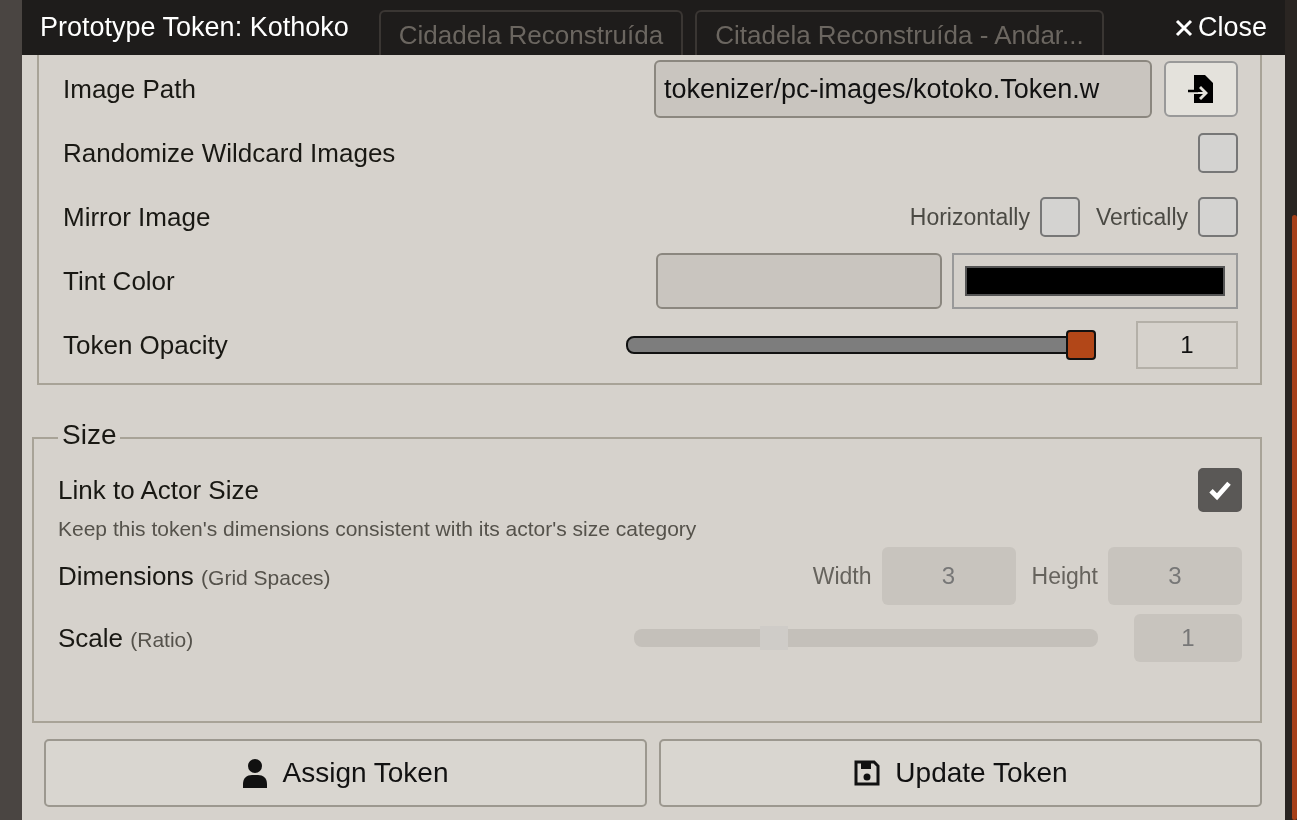 Image resolution: width=1297 pixels, height=820 pixels. Describe the element at coordinates (799, 281) in the screenshot. I see `color-text-field` at that location.